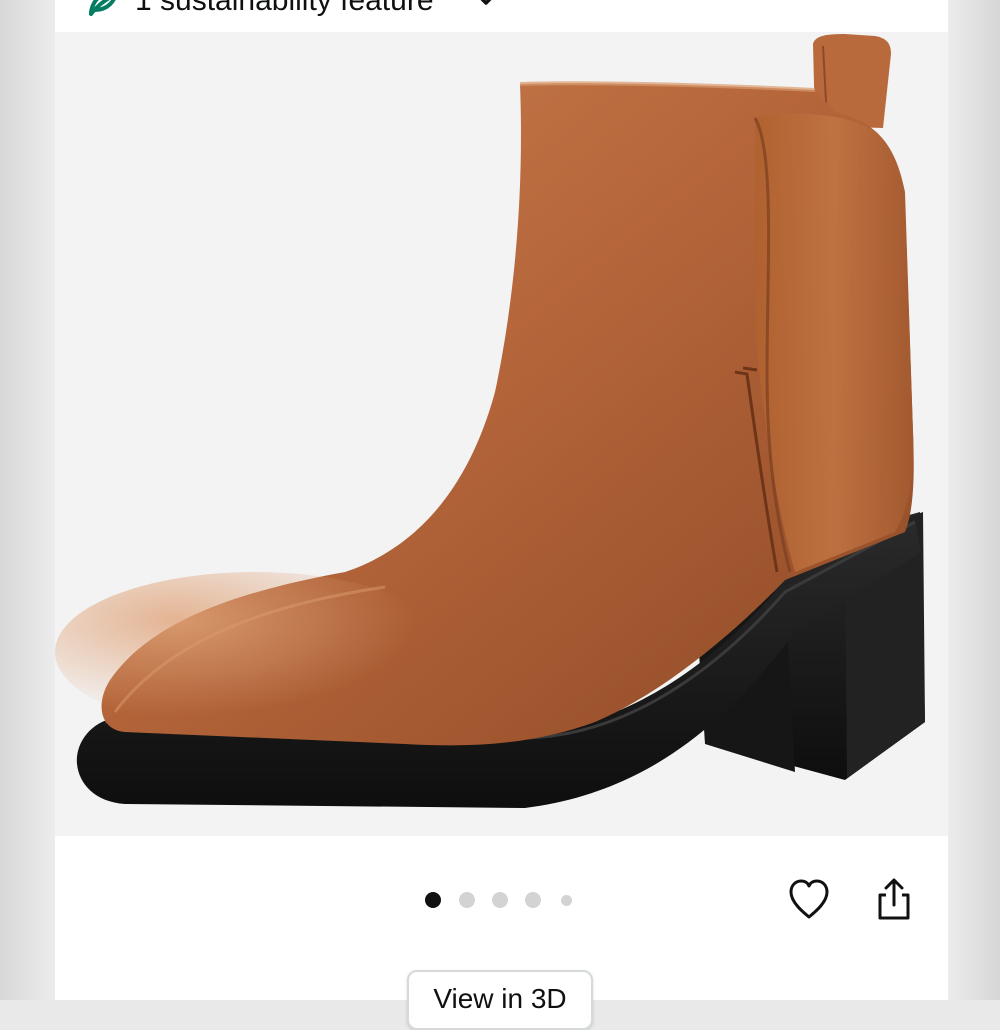 Image resolution: width=1000 pixels, height=1030 pixels. What do you see at coordinates (284, 8) in the screenshot?
I see `sustainability-label: 1 sustainability feature` at bounding box center [284, 8].